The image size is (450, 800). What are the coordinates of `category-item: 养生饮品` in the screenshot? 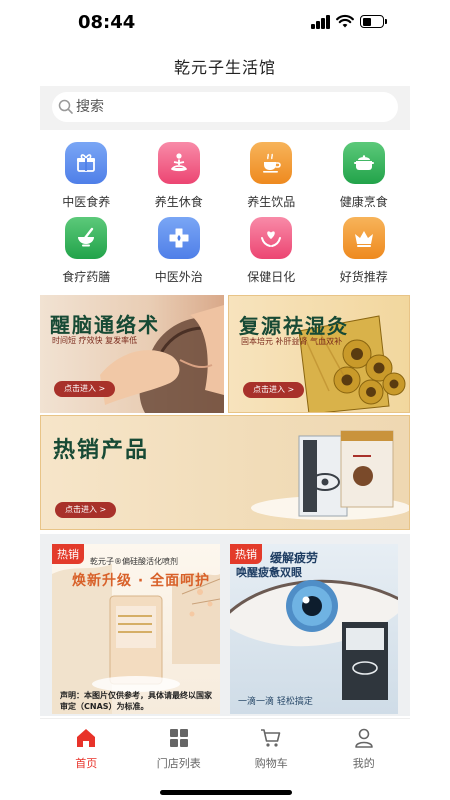 It's located at (271, 175).